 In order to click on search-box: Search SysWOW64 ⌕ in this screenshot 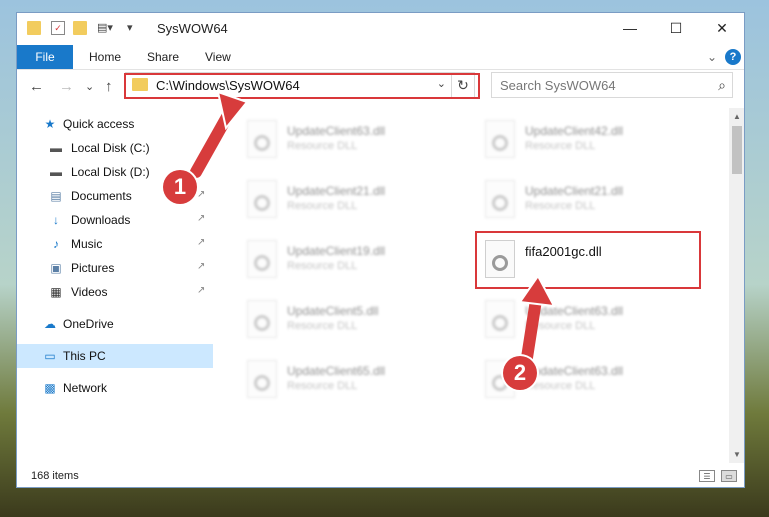, I will do `click(612, 85)`.